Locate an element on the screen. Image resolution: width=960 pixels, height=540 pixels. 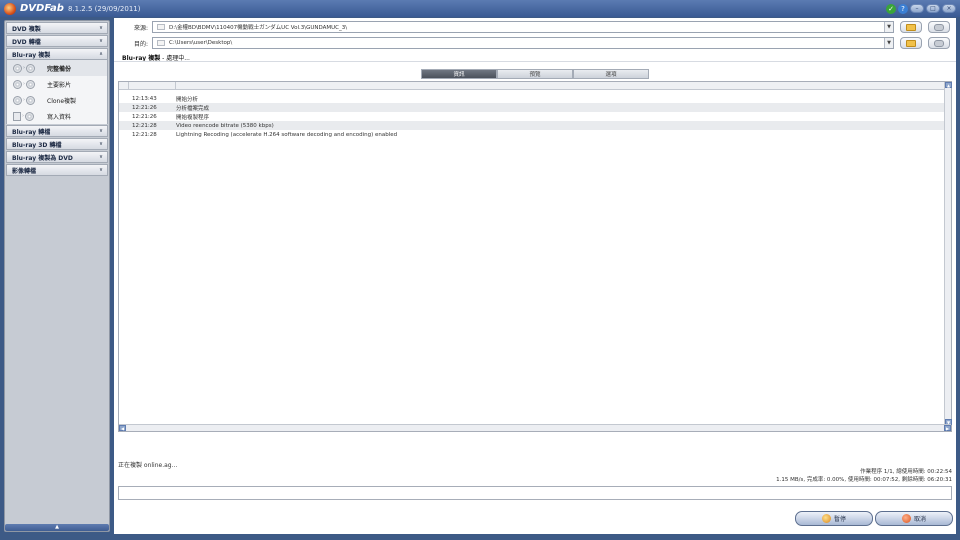
sidebar-item-main-movie: › 主要影片 is located at coordinates (57, 84).